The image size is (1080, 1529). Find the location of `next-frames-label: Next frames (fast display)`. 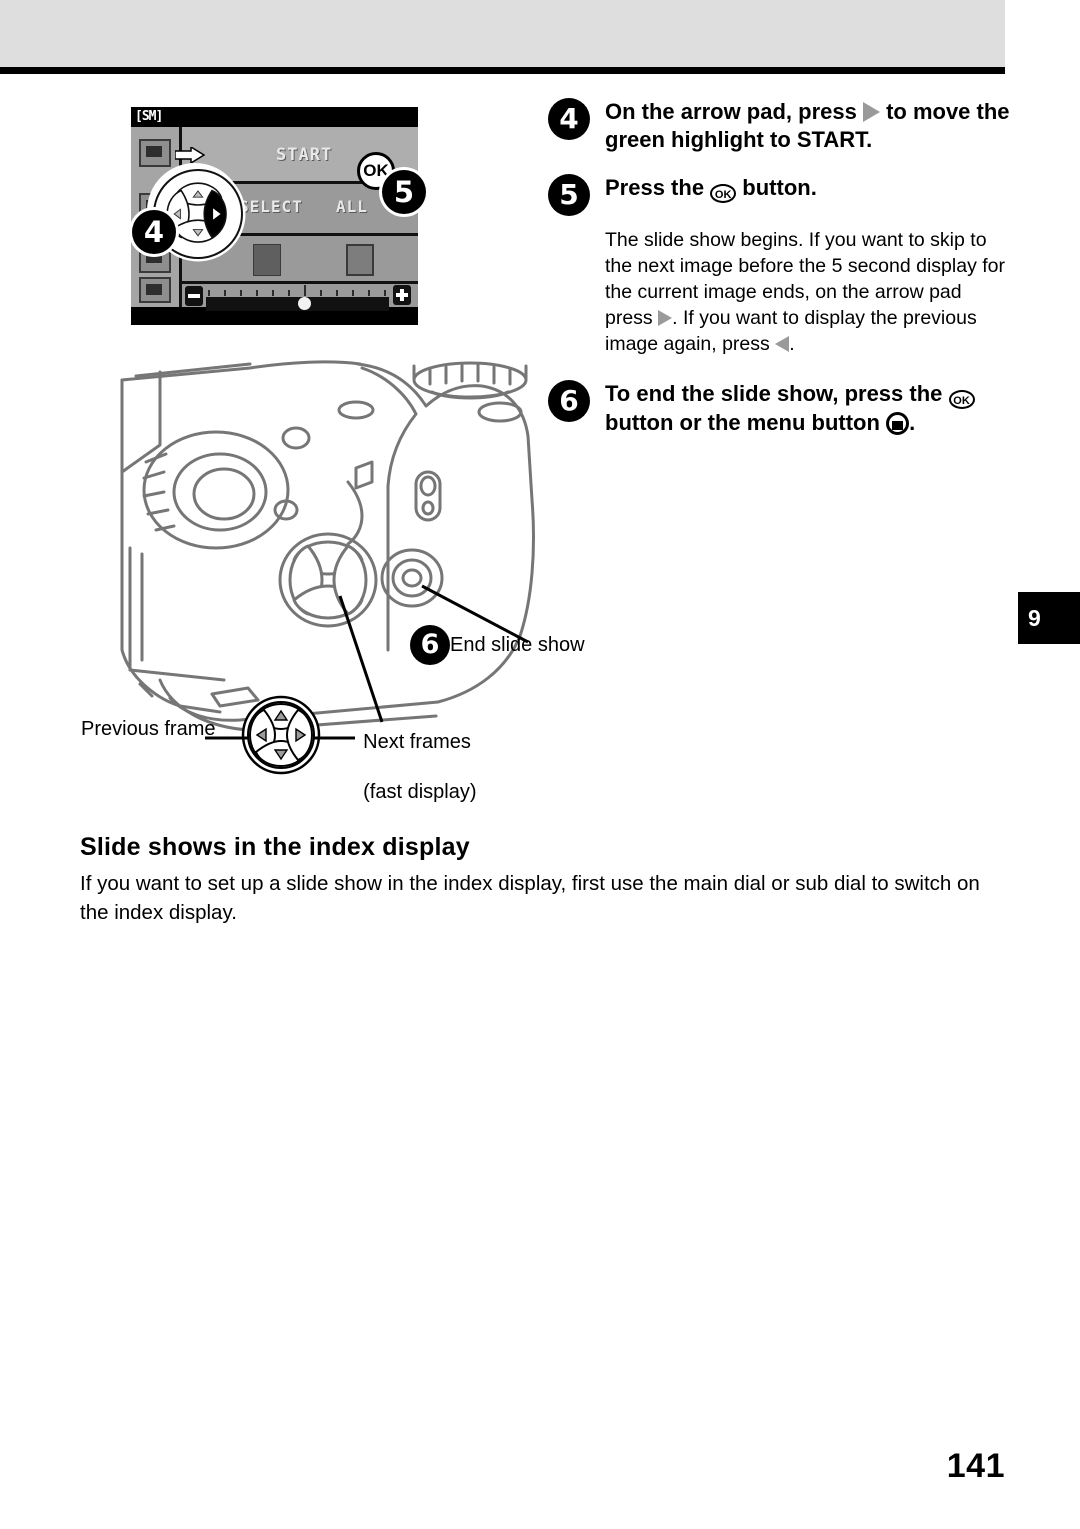

next-frames-label: Next frames (fast display) is located at coordinates (414, 755).